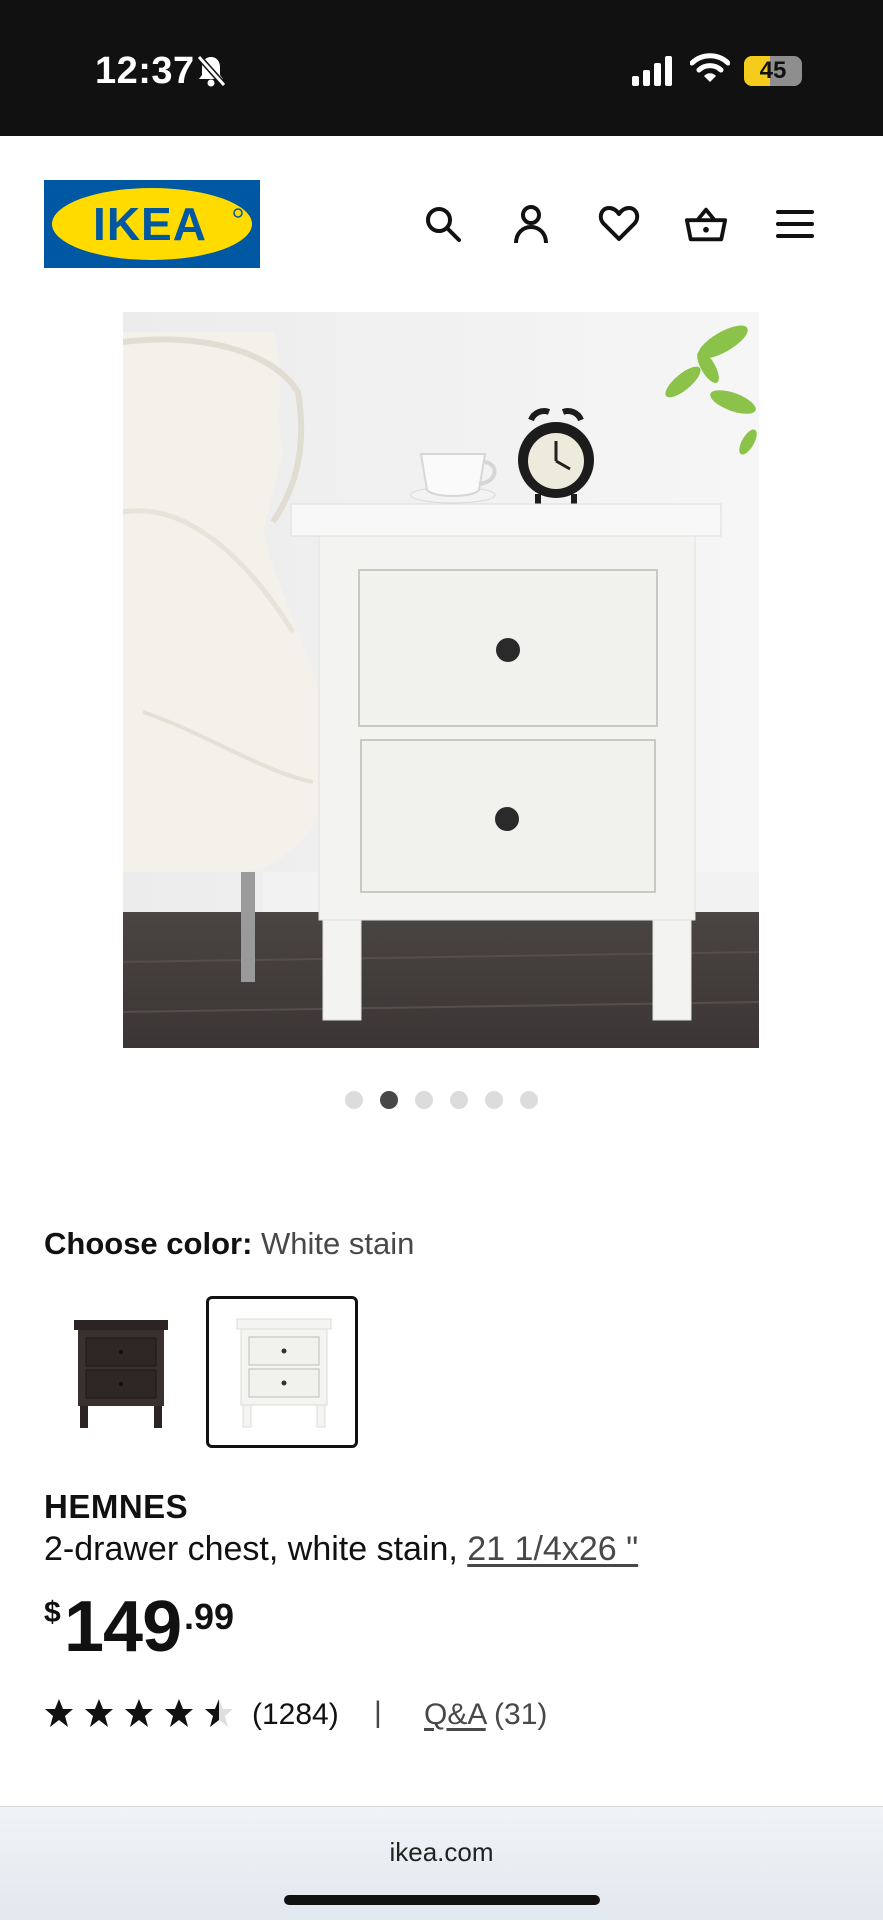  What do you see at coordinates (619, 224) in the screenshot?
I see `heart-icon` at bounding box center [619, 224].